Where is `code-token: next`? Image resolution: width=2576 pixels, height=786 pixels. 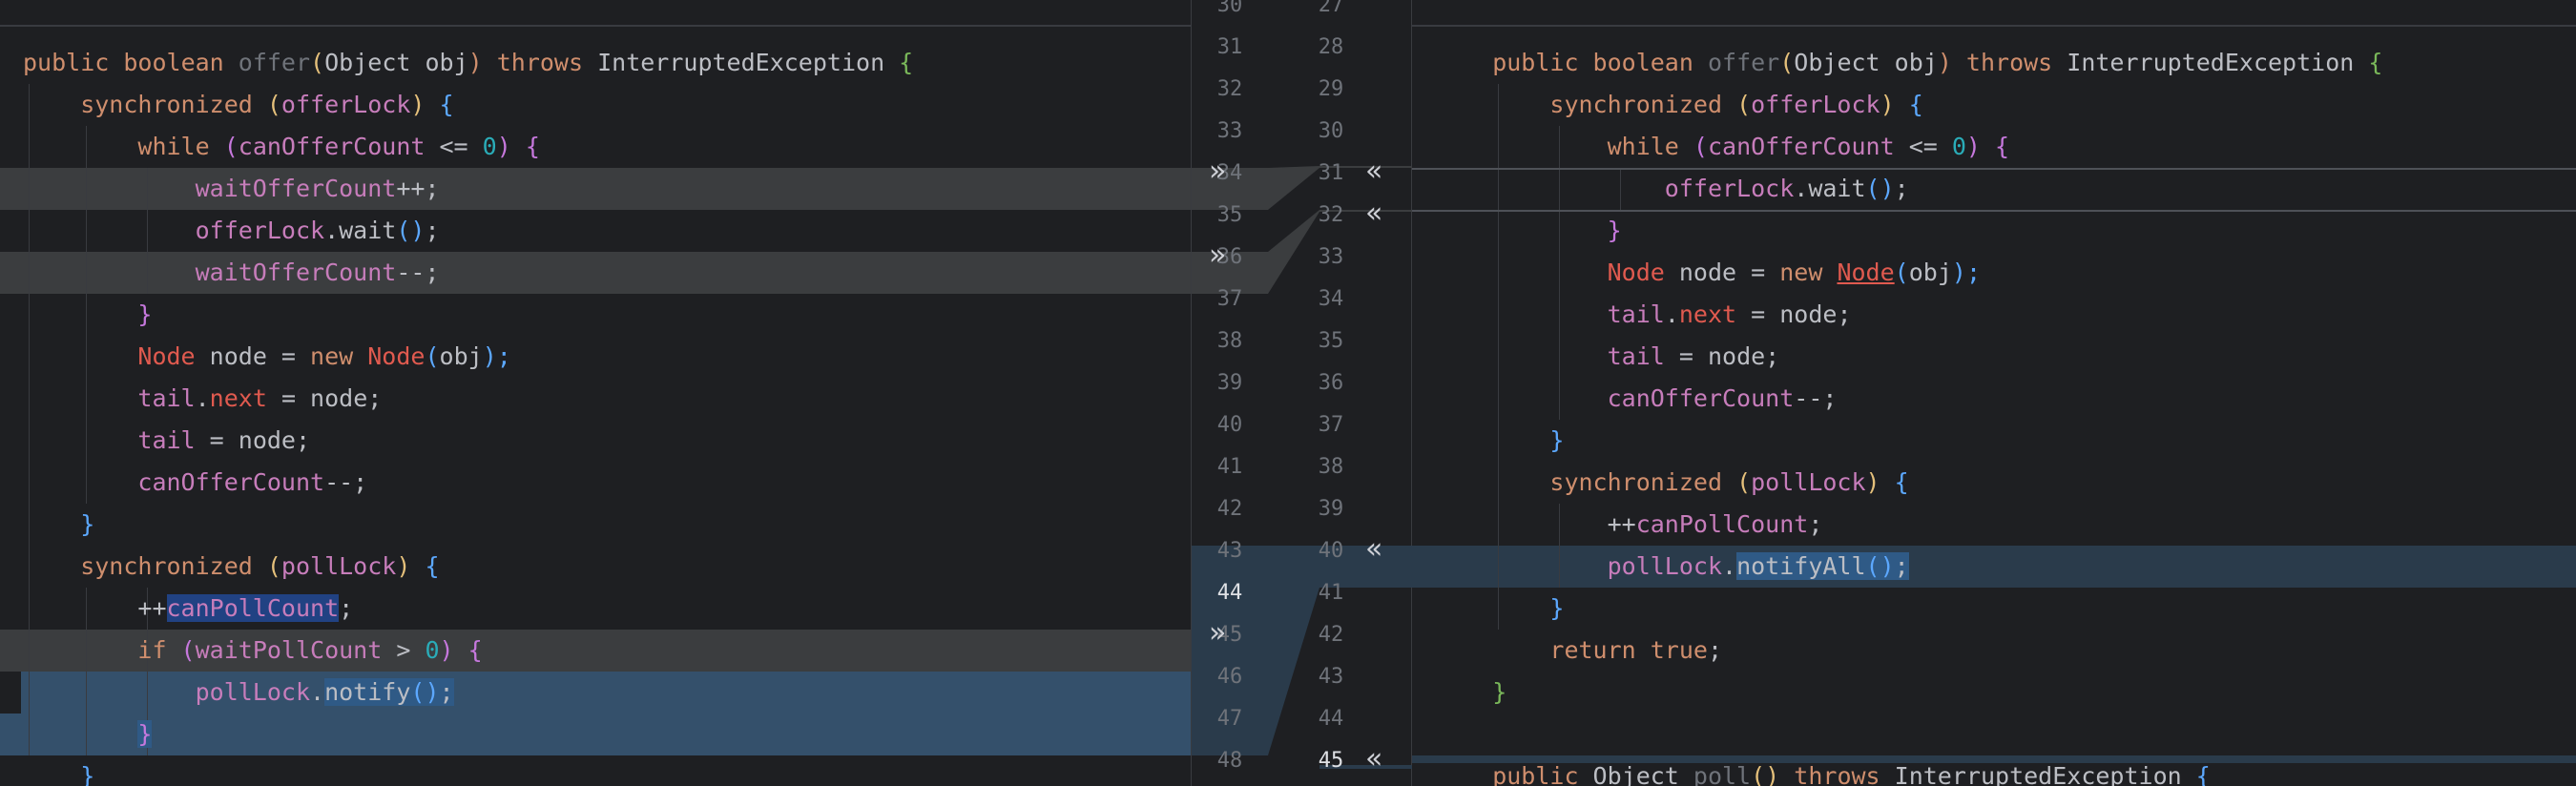 code-token: next is located at coordinates (238, 398).